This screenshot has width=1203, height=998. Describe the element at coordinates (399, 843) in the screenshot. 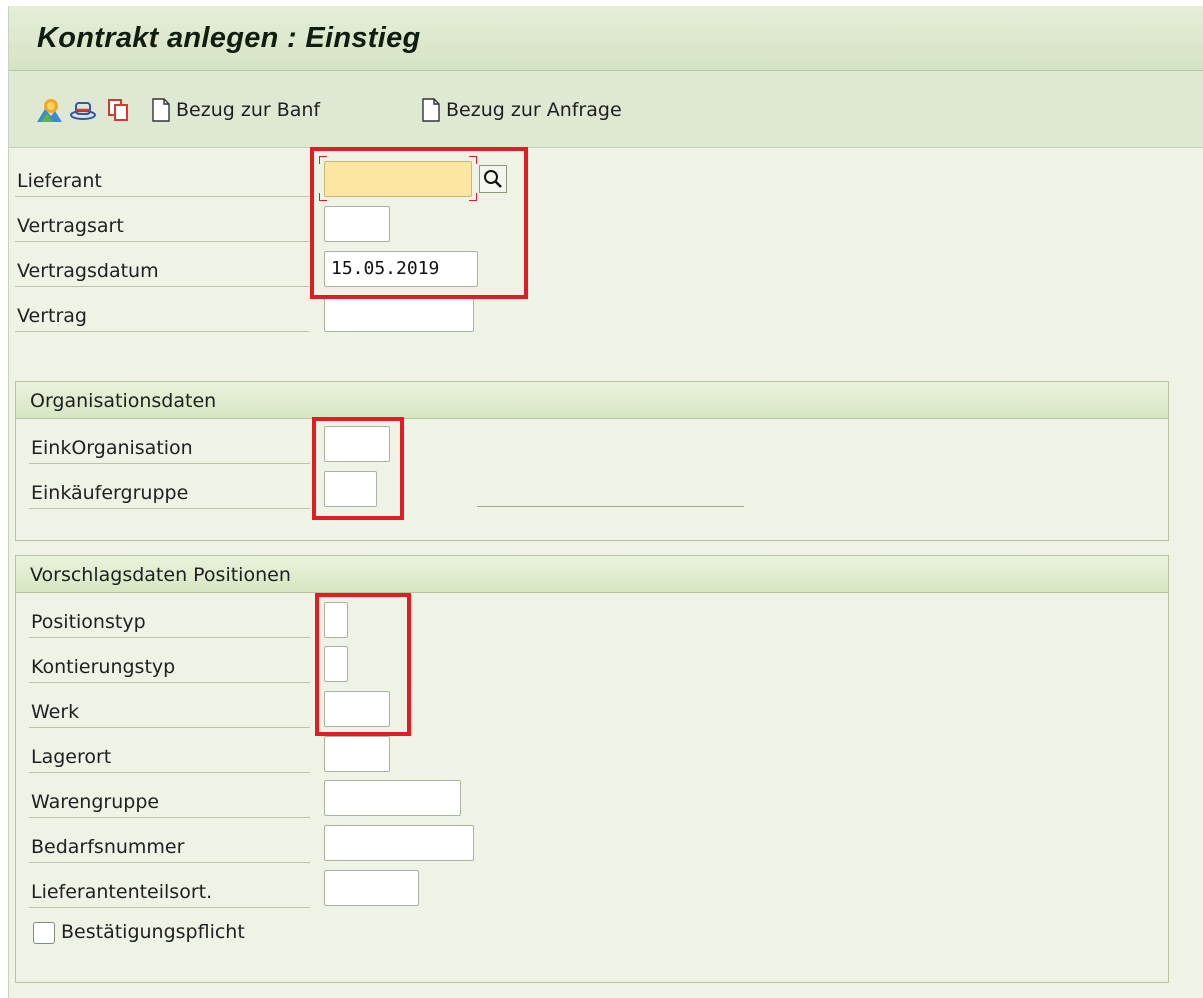

I see `bedarfsnummer-input` at that location.